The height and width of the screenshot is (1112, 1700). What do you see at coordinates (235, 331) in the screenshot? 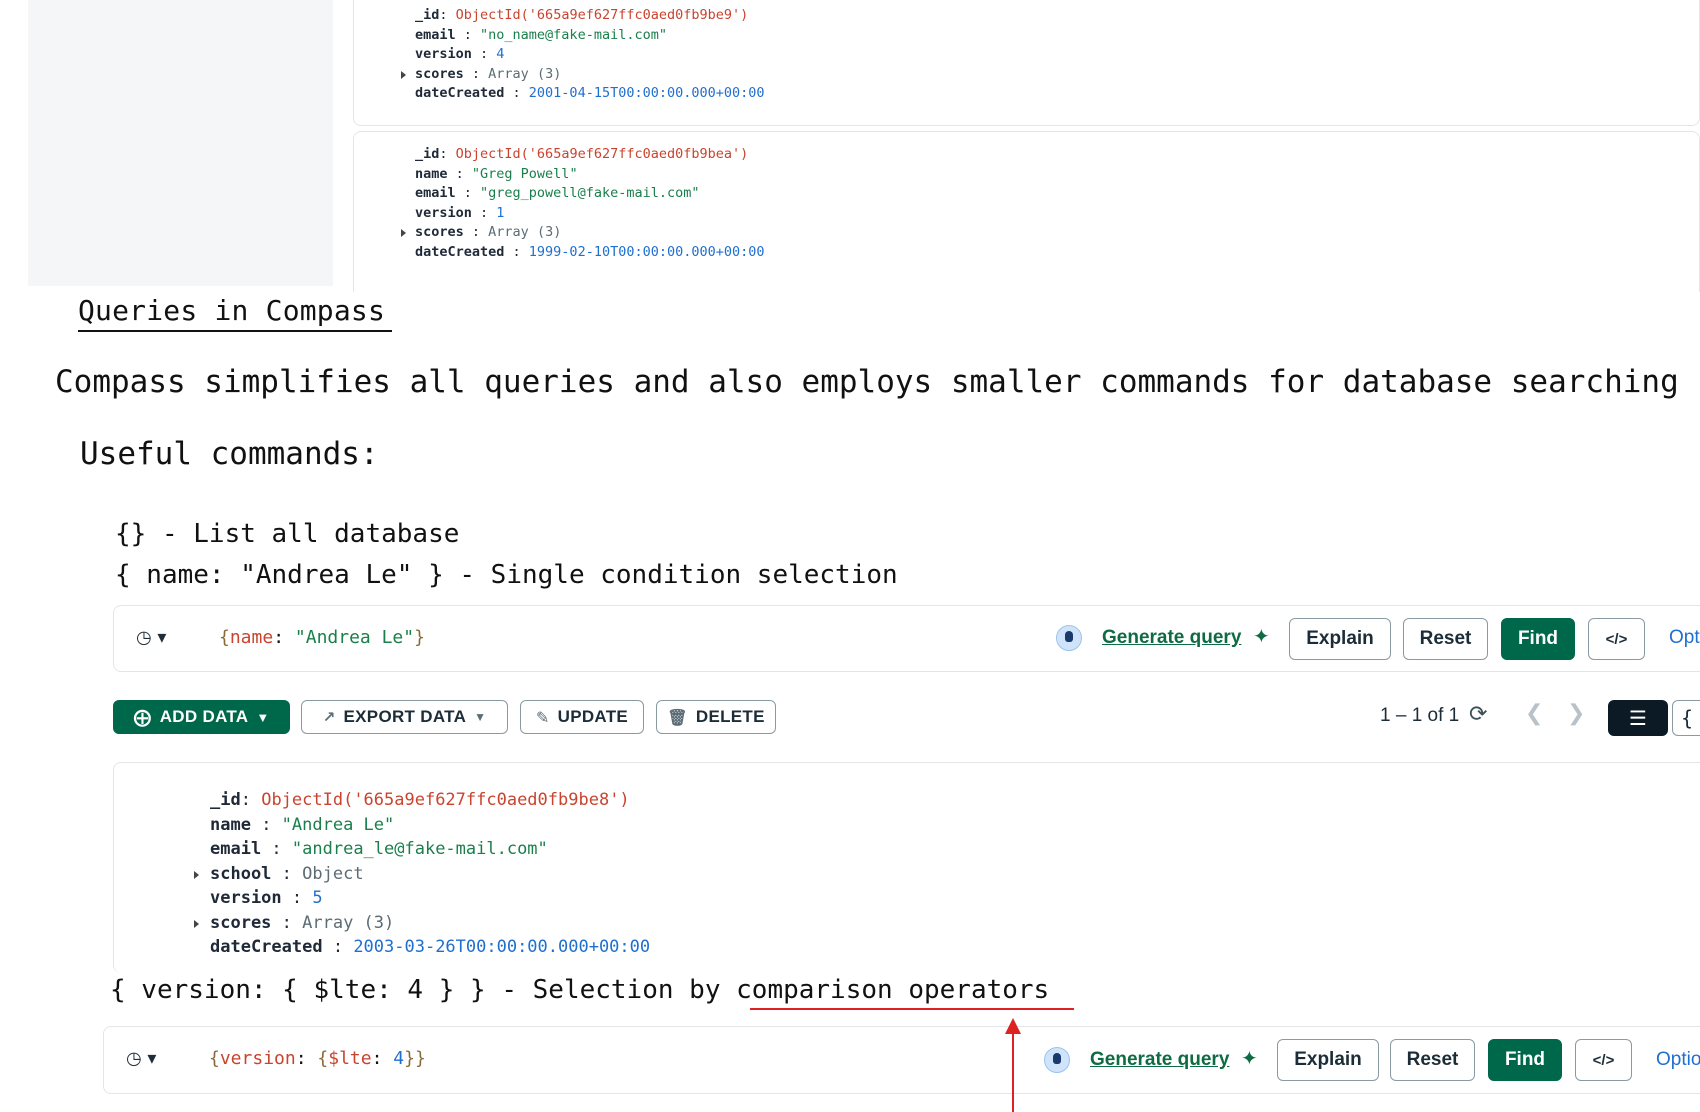
I see `heading-underline` at bounding box center [235, 331].